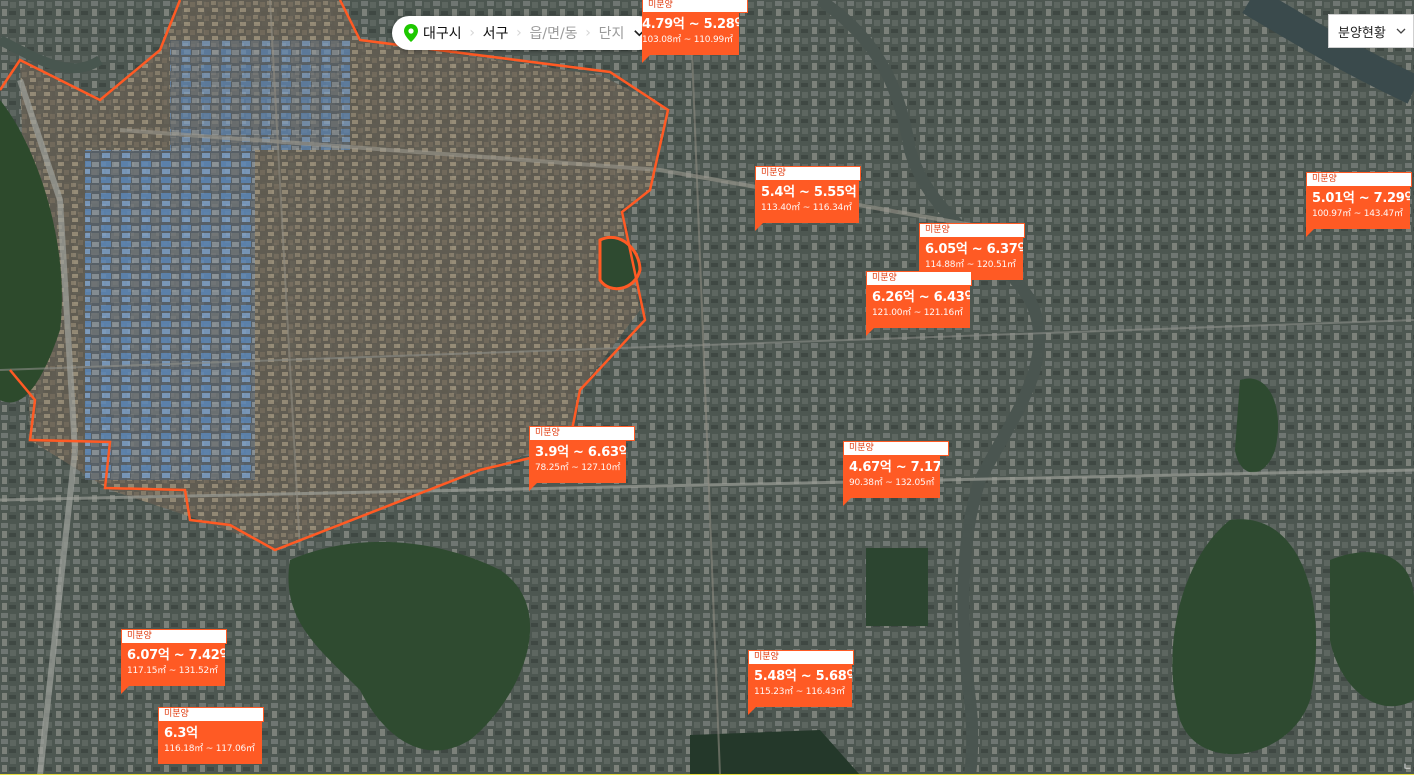 This screenshot has width=1414, height=775. I want to click on listing-marker: 미분양 6.3억 116.18㎡ ~ 117.06㎡, so click(211, 735).